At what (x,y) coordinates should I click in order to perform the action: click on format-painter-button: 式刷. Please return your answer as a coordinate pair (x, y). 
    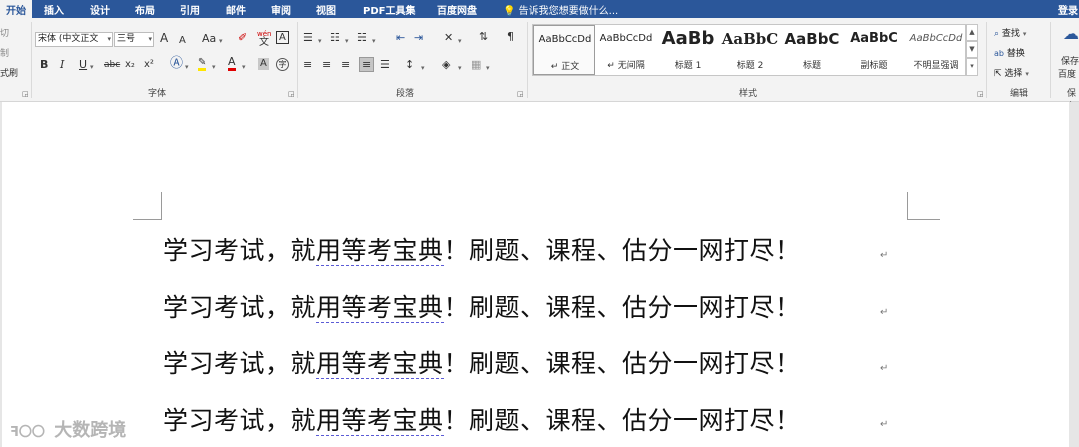
    Looking at the image, I should click on (9, 72).